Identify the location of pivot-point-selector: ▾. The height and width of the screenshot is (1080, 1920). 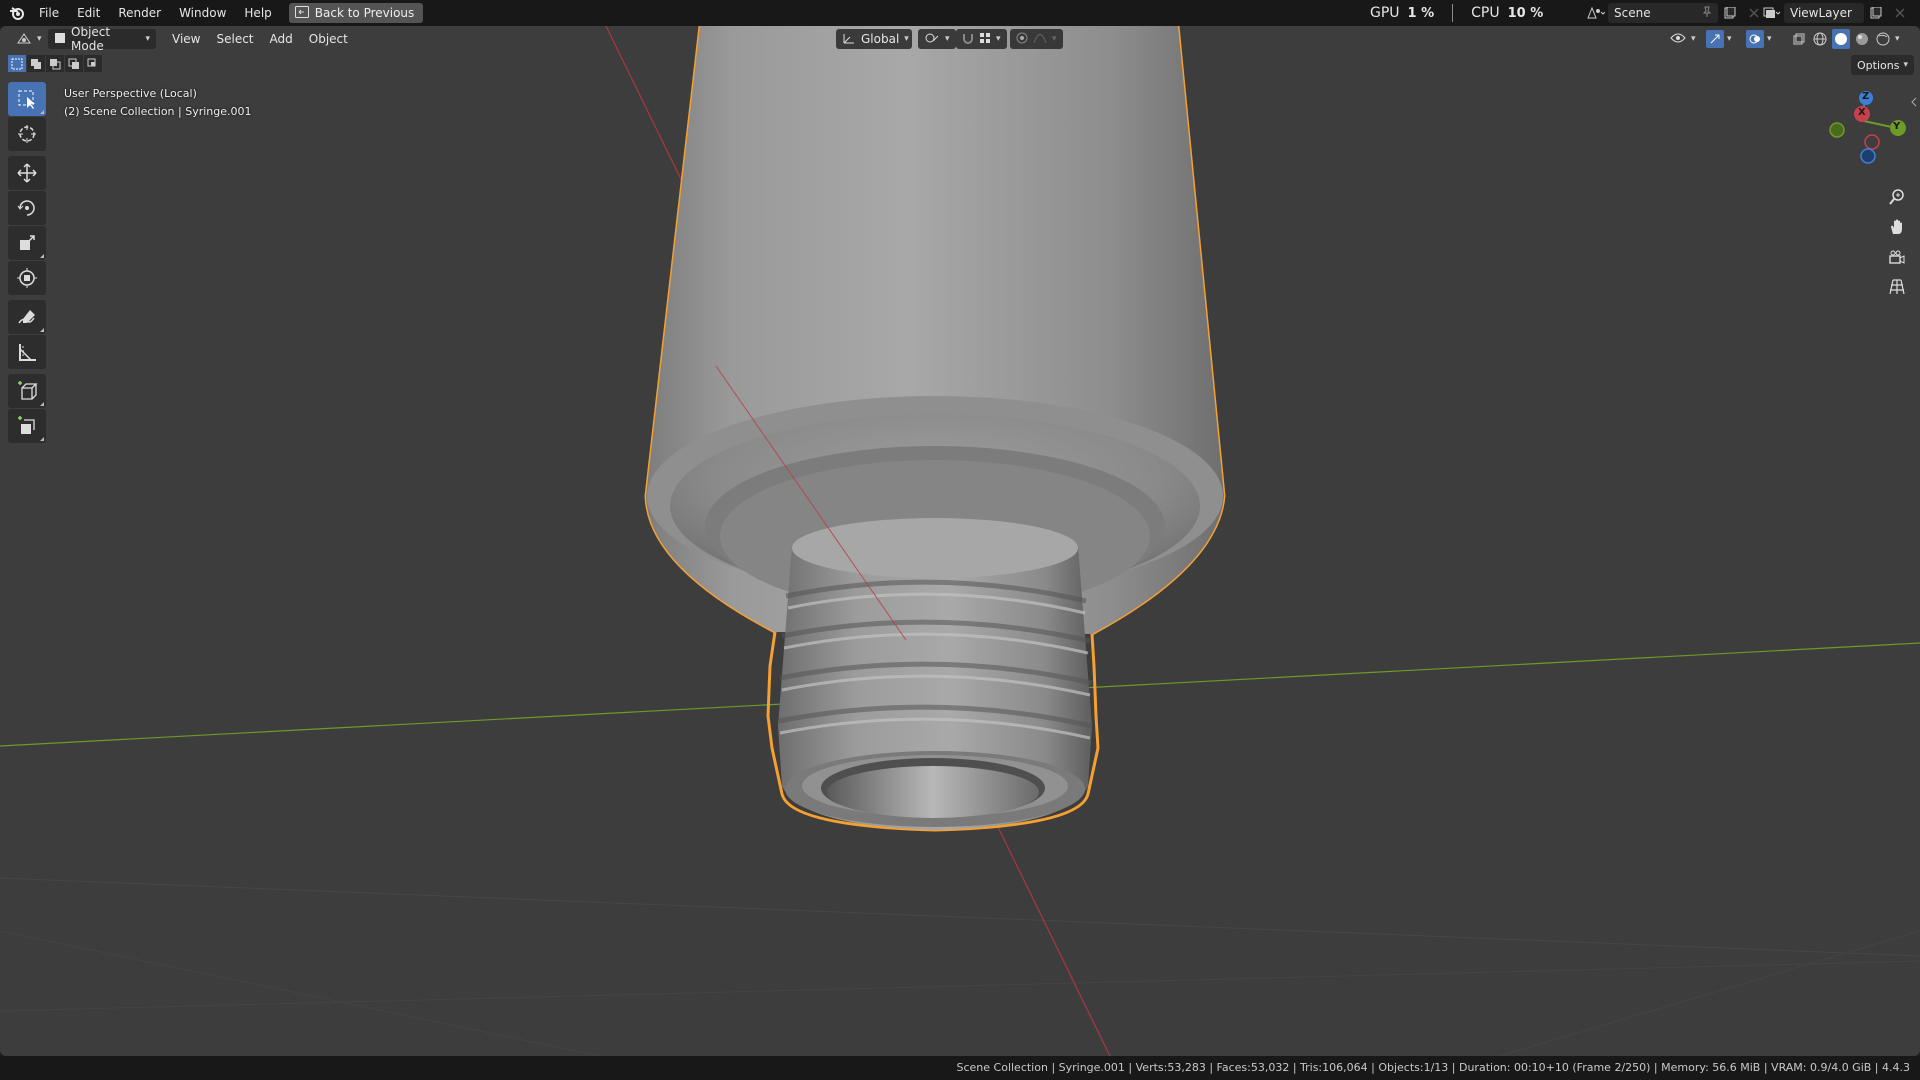
(937, 39).